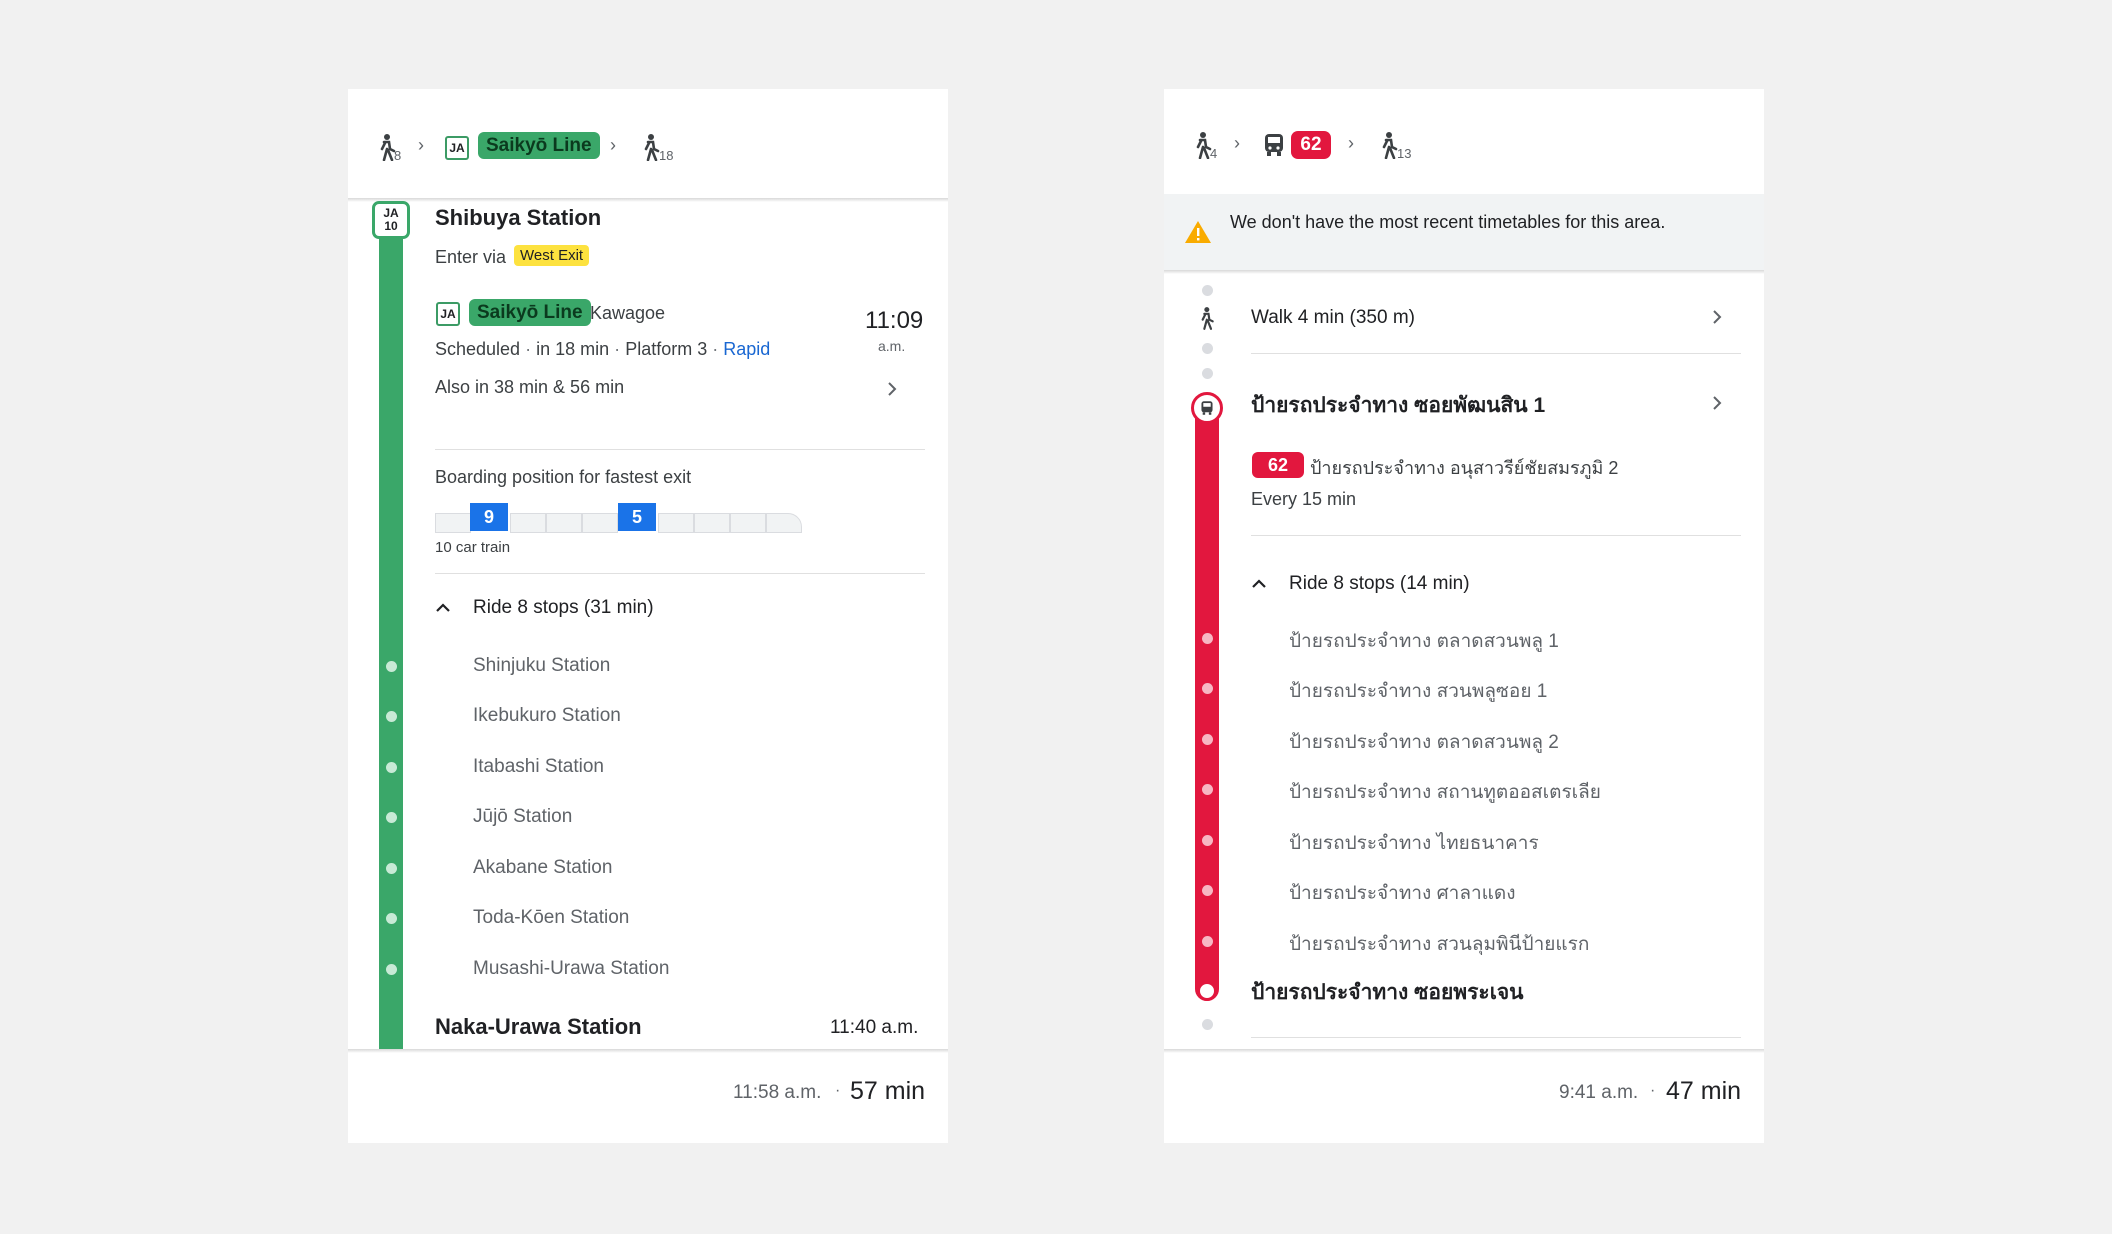 This screenshot has height=1234, width=2112. What do you see at coordinates (530, 387) in the screenshot?
I see `more-departures-label: Also in 38 min & 56 min` at bounding box center [530, 387].